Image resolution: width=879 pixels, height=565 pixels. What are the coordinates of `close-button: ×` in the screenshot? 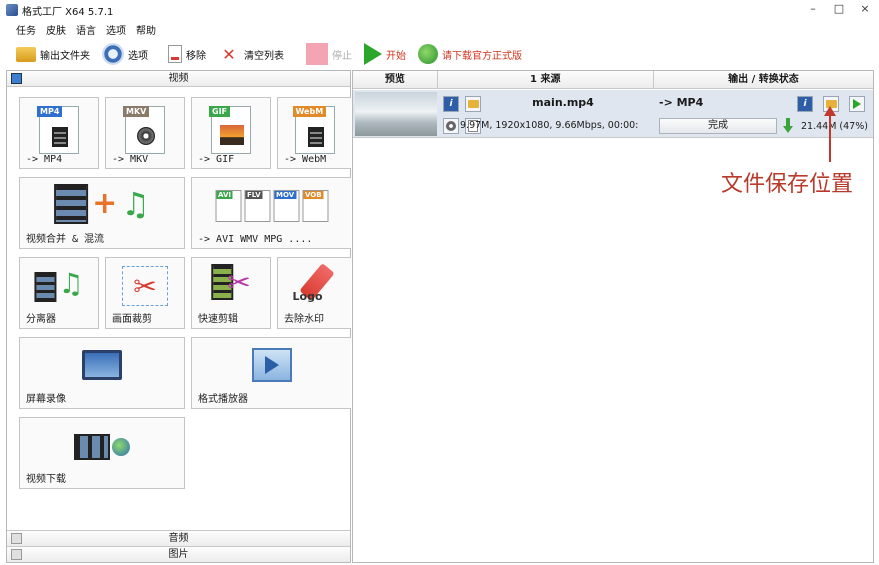 It's located at (865, 8).